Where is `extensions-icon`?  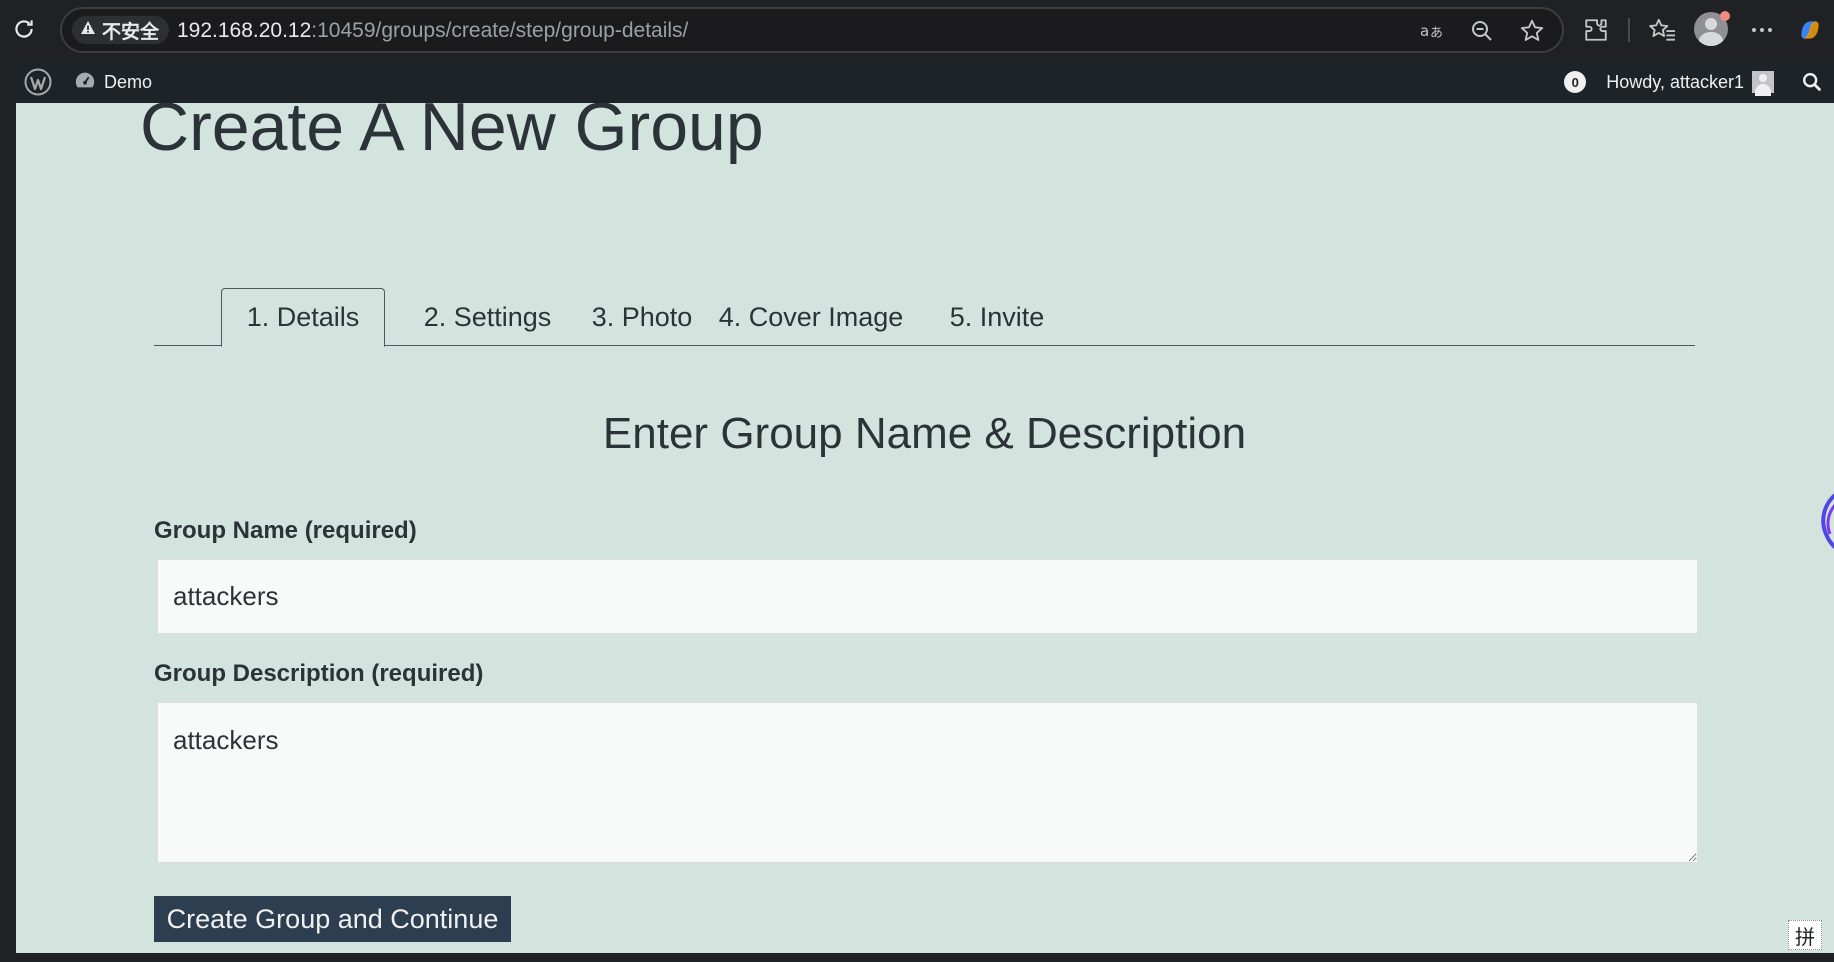 extensions-icon is located at coordinates (1596, 30).